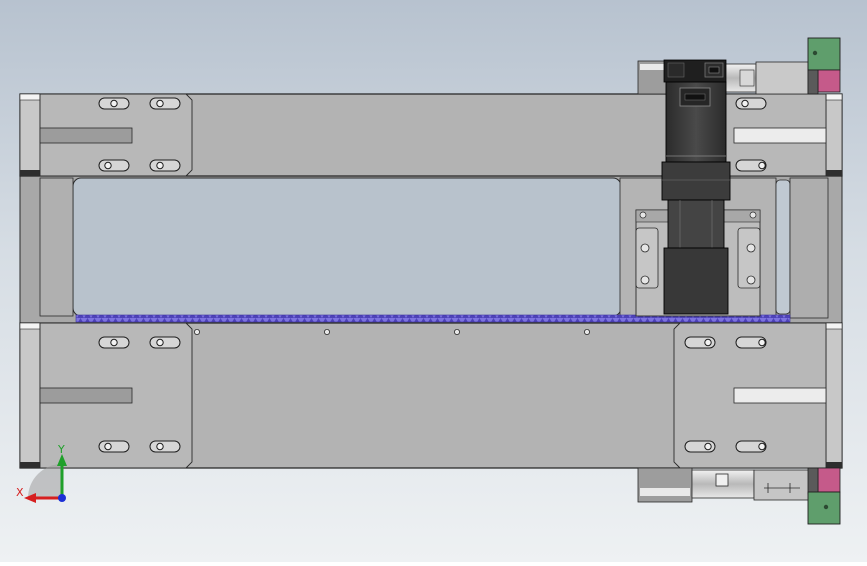  Describe the element at coordinates (724, 485) in the screenshot. I see `bottom-shaft-assembly` at that location.